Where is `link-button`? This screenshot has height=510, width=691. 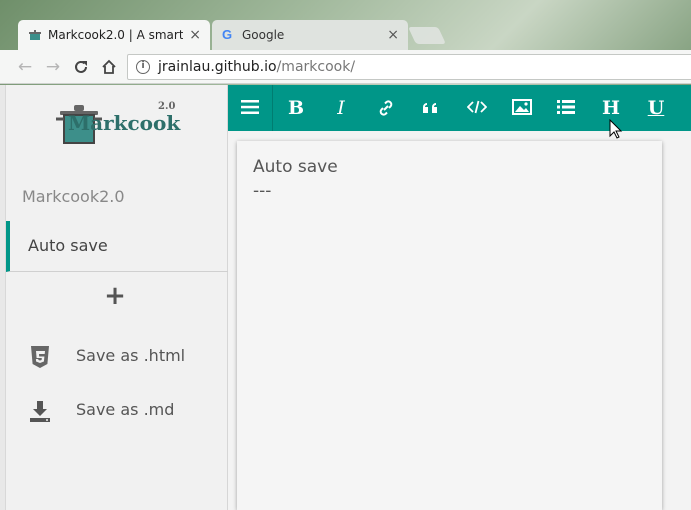
link-button is located at coordinates (386, 108).